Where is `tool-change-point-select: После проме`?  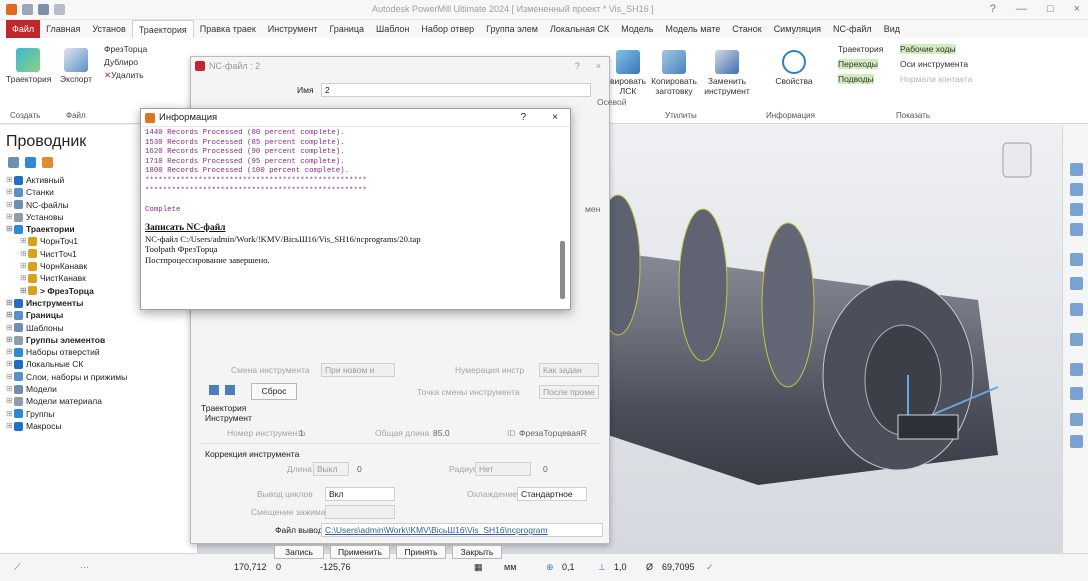
tool-change-point-select: После проме is located at coordinates (569, 392).